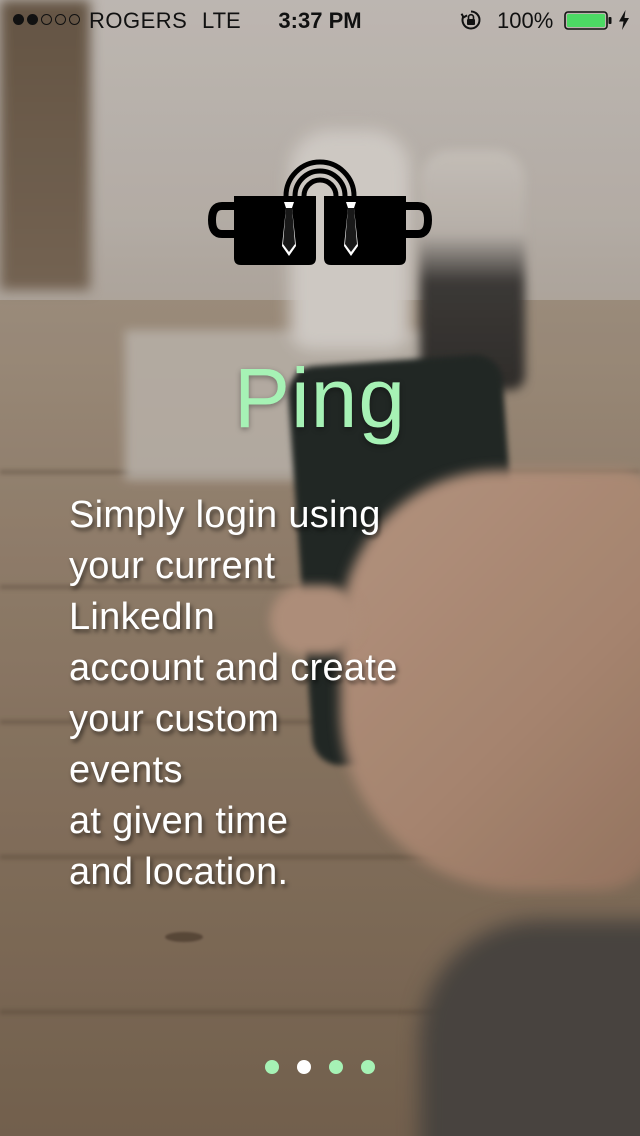  What do you see at coordinates (320, 20) in the screenshot?
I see `status-bar: ROGERS LTE 3:37 PM 100%` at bounding box center [320, 20].